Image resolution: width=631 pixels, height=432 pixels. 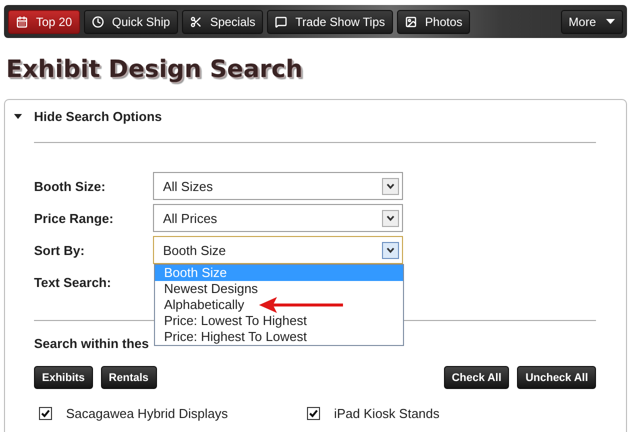 I want to click on image-icon, so click(x=411, y=22).